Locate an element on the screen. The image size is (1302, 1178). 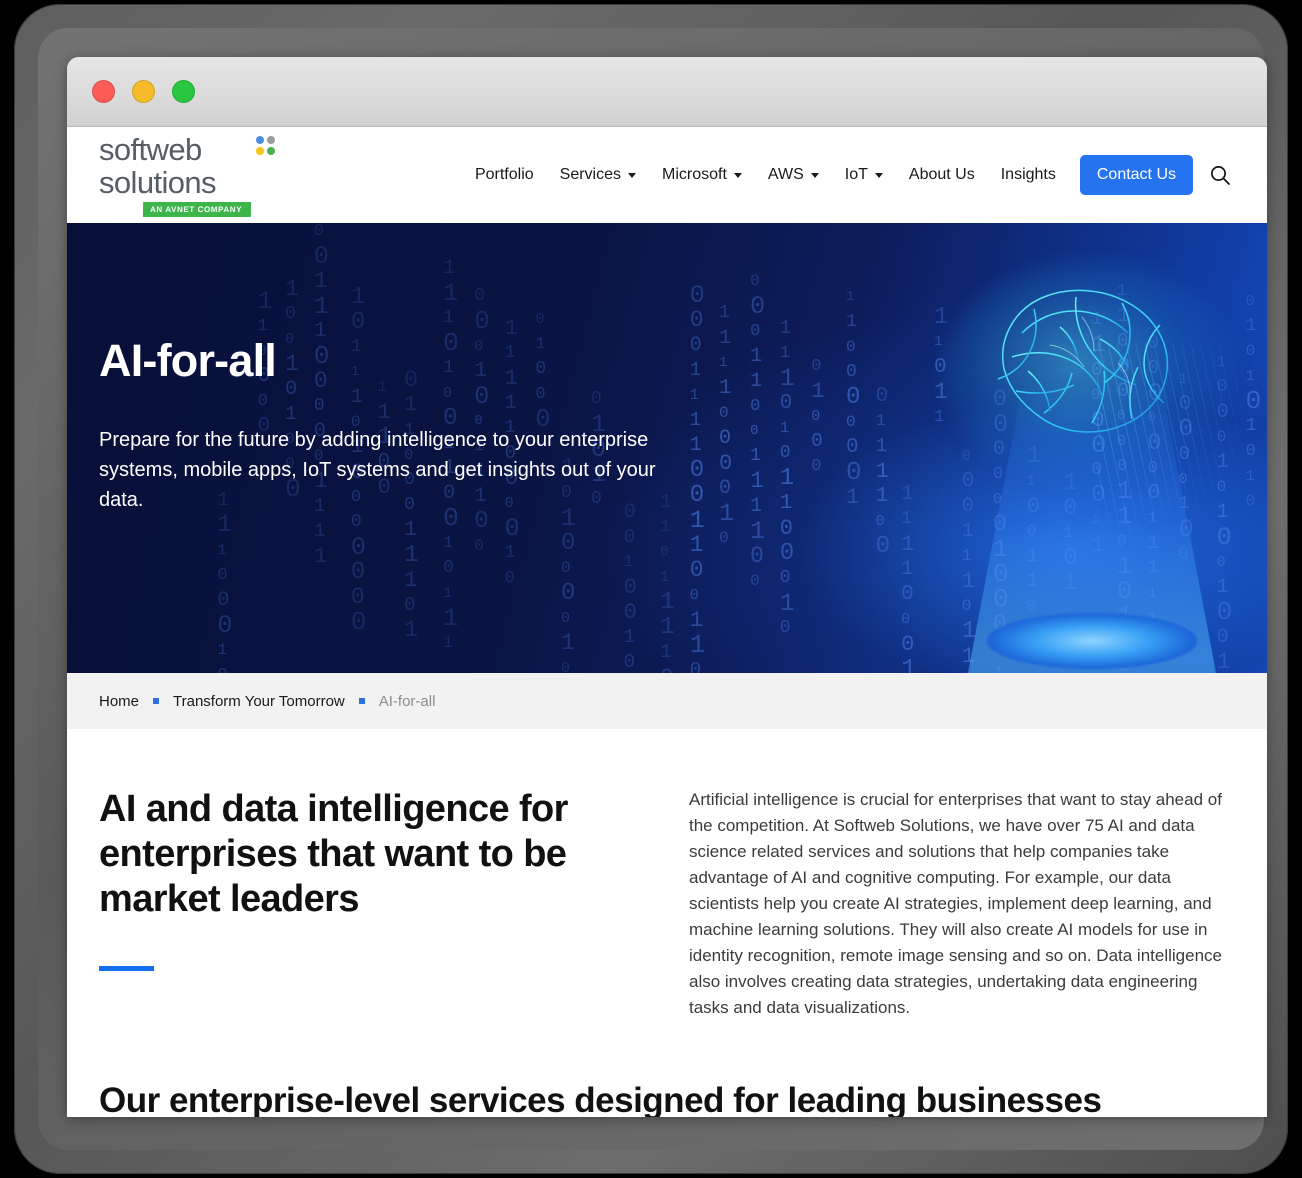
nav-label: IoT is located at coordinates (856, 174).